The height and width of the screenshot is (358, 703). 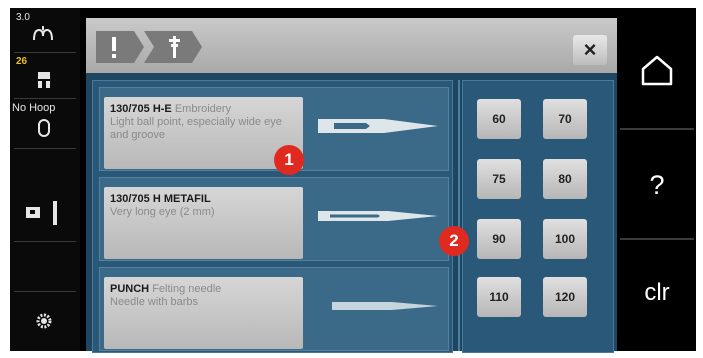 What do you see at coordinates (499, 239) in the screenshot?
I see `size-button-90: 90` at bounding box center [499, 239].